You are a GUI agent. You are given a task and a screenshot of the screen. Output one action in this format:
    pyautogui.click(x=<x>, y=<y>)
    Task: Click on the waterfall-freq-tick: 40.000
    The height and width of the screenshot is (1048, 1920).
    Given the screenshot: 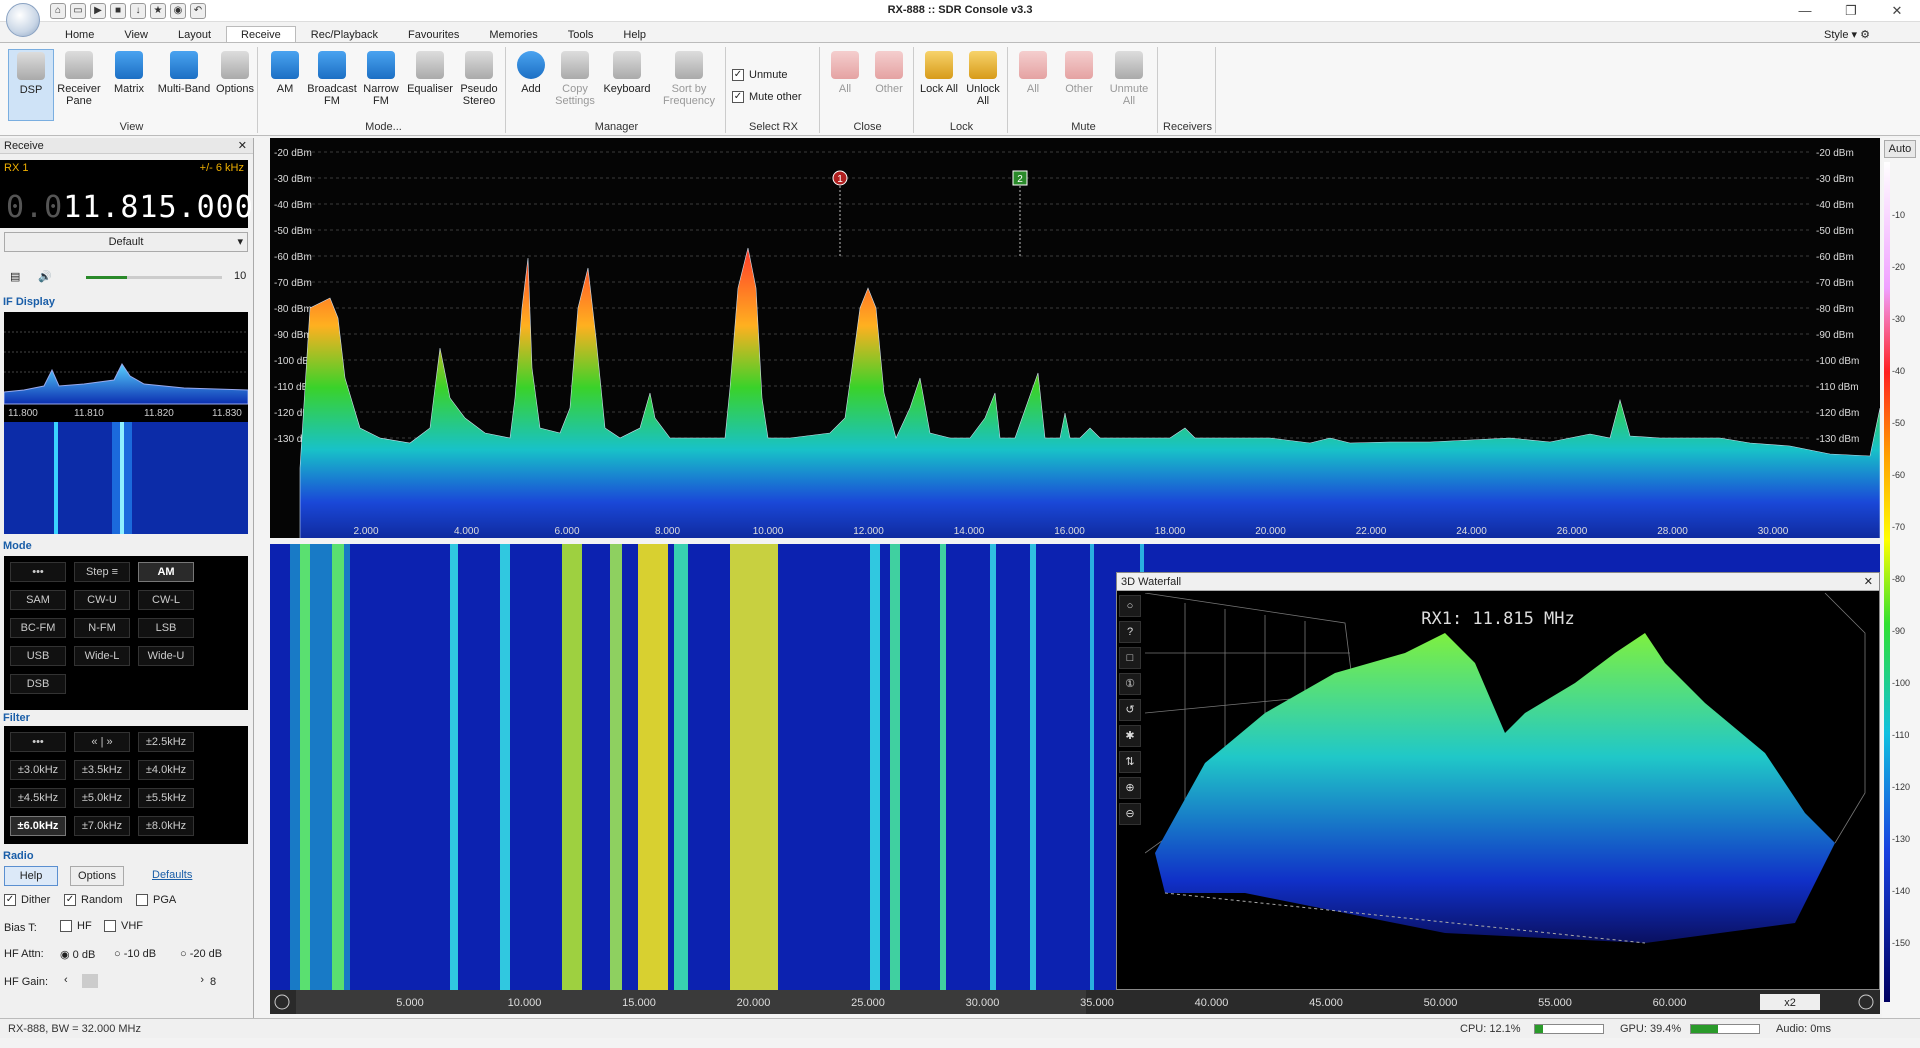 What is the action you would take?
    pyautogui.click(x=1212, y=1003)
    